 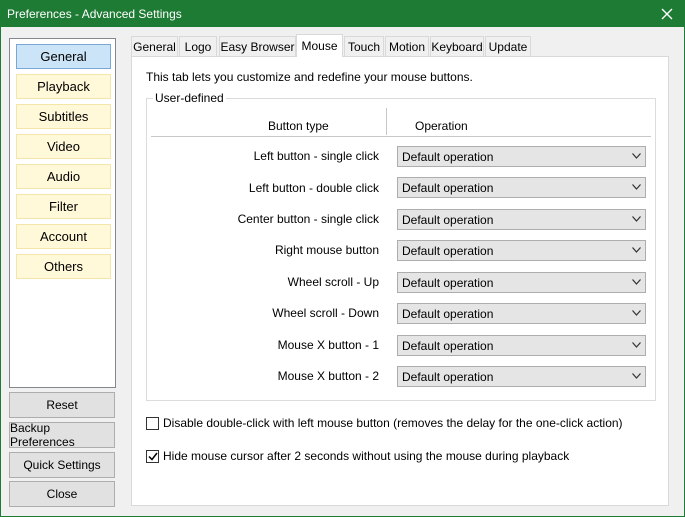 I want to click on group-label: User-defined, so click(x=189, y=98).